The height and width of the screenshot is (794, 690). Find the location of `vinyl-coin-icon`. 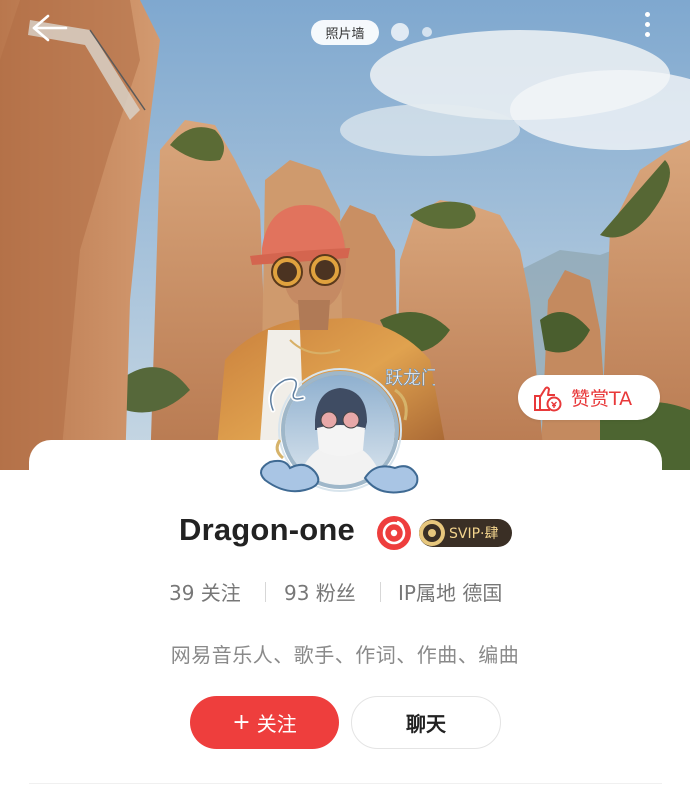

vinyl-coin-icon is located at coordinates (432, 533).